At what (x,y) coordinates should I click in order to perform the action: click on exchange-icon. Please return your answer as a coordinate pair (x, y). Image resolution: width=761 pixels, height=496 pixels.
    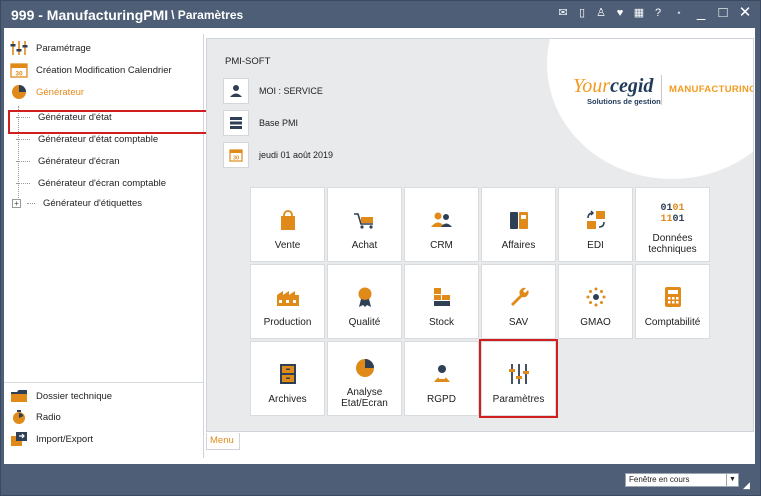
    Looking at the image, I should click on (595, 219).